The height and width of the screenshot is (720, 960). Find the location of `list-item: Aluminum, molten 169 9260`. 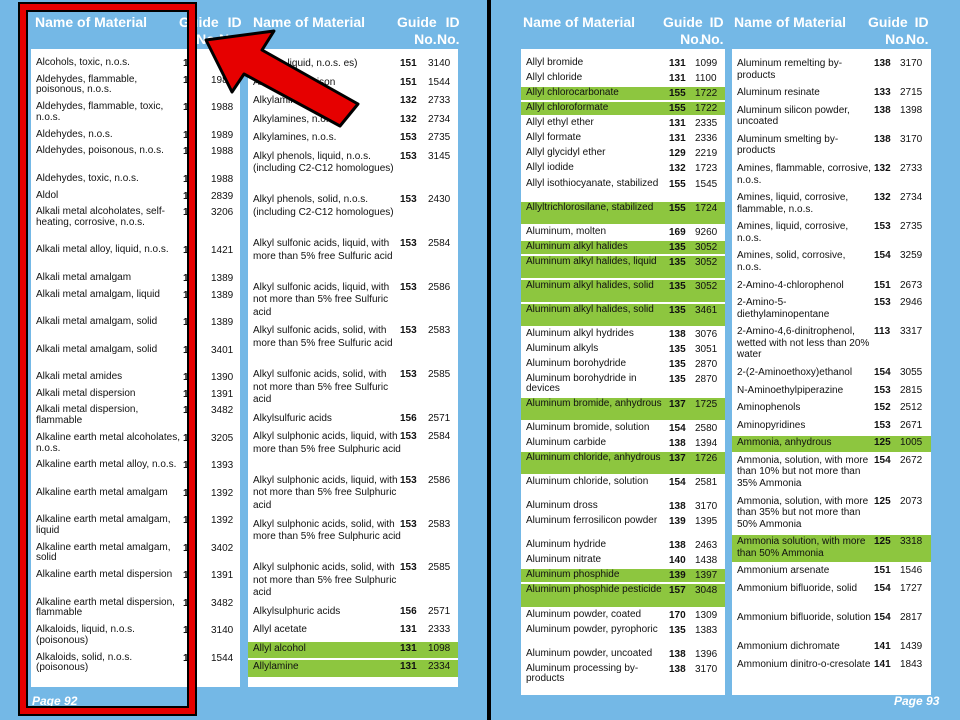

list-item: Aluminum, molten 169 9260 is located at coordinates (623, 232).